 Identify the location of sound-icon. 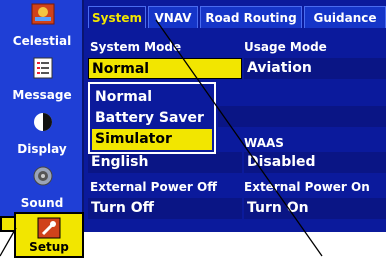
(43, 176).